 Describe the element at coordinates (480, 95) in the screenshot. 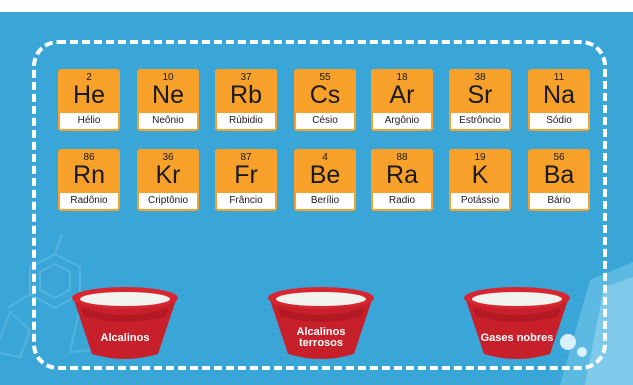

I see `element-symbol: Sr` at that location.